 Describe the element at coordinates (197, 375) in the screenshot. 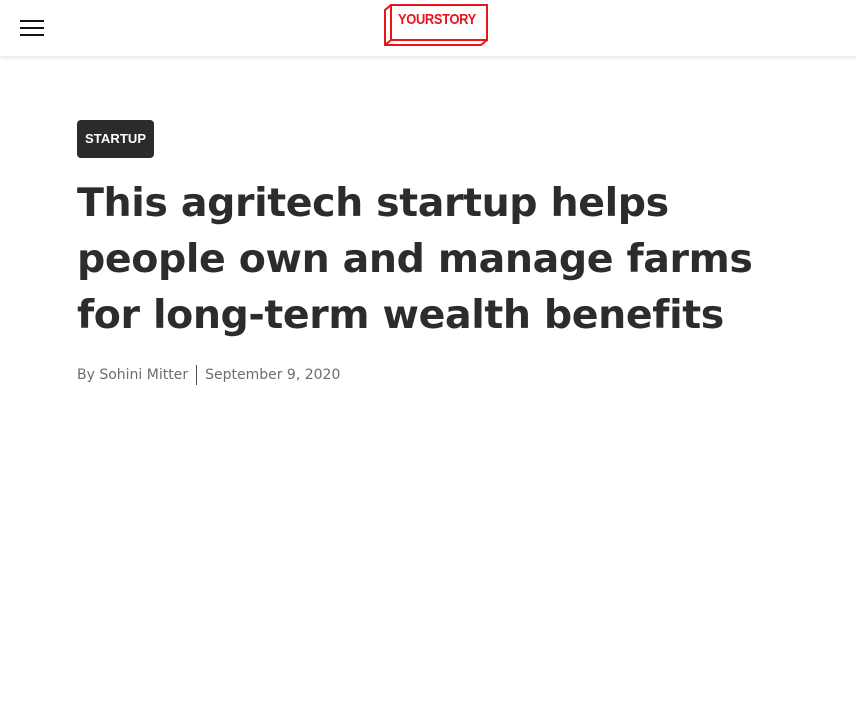

I see `byline-divider` at that location.